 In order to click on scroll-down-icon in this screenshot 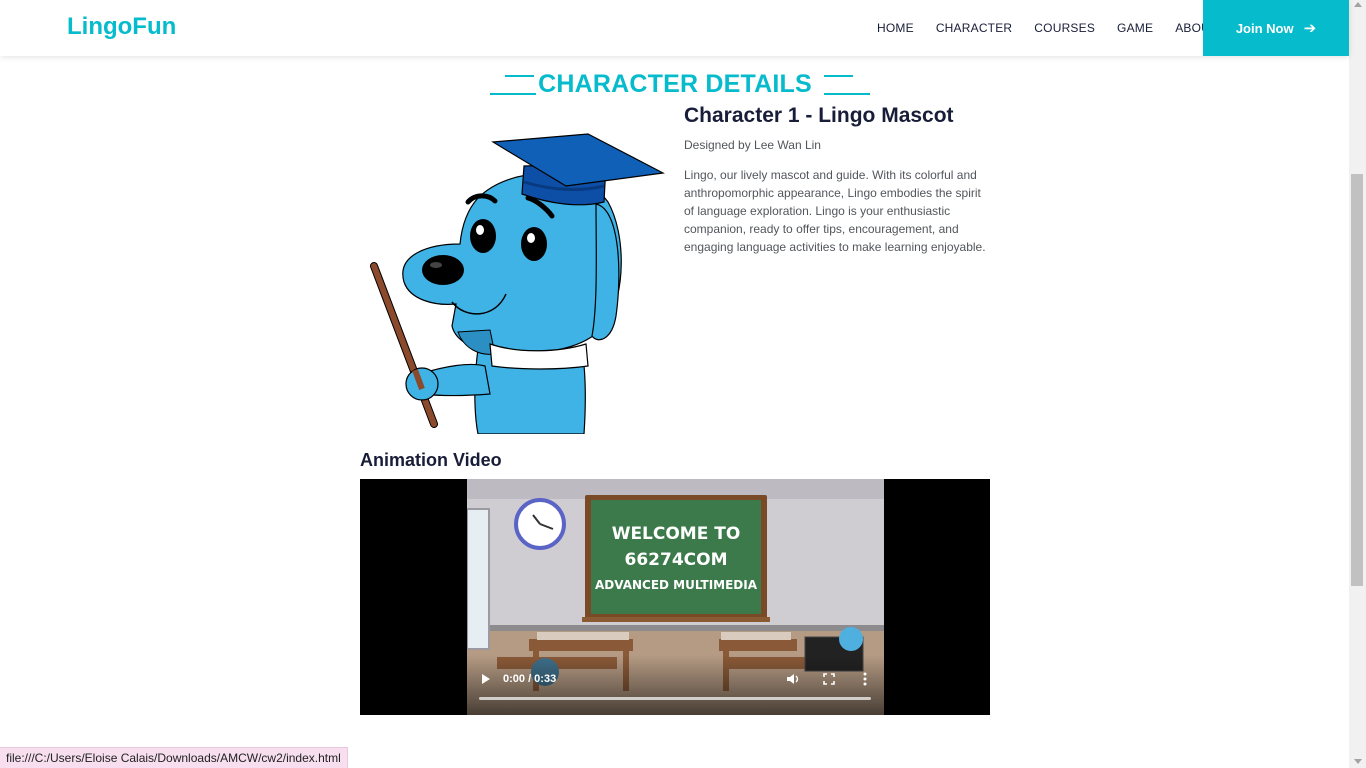, I will do `click(1358, 761)`.